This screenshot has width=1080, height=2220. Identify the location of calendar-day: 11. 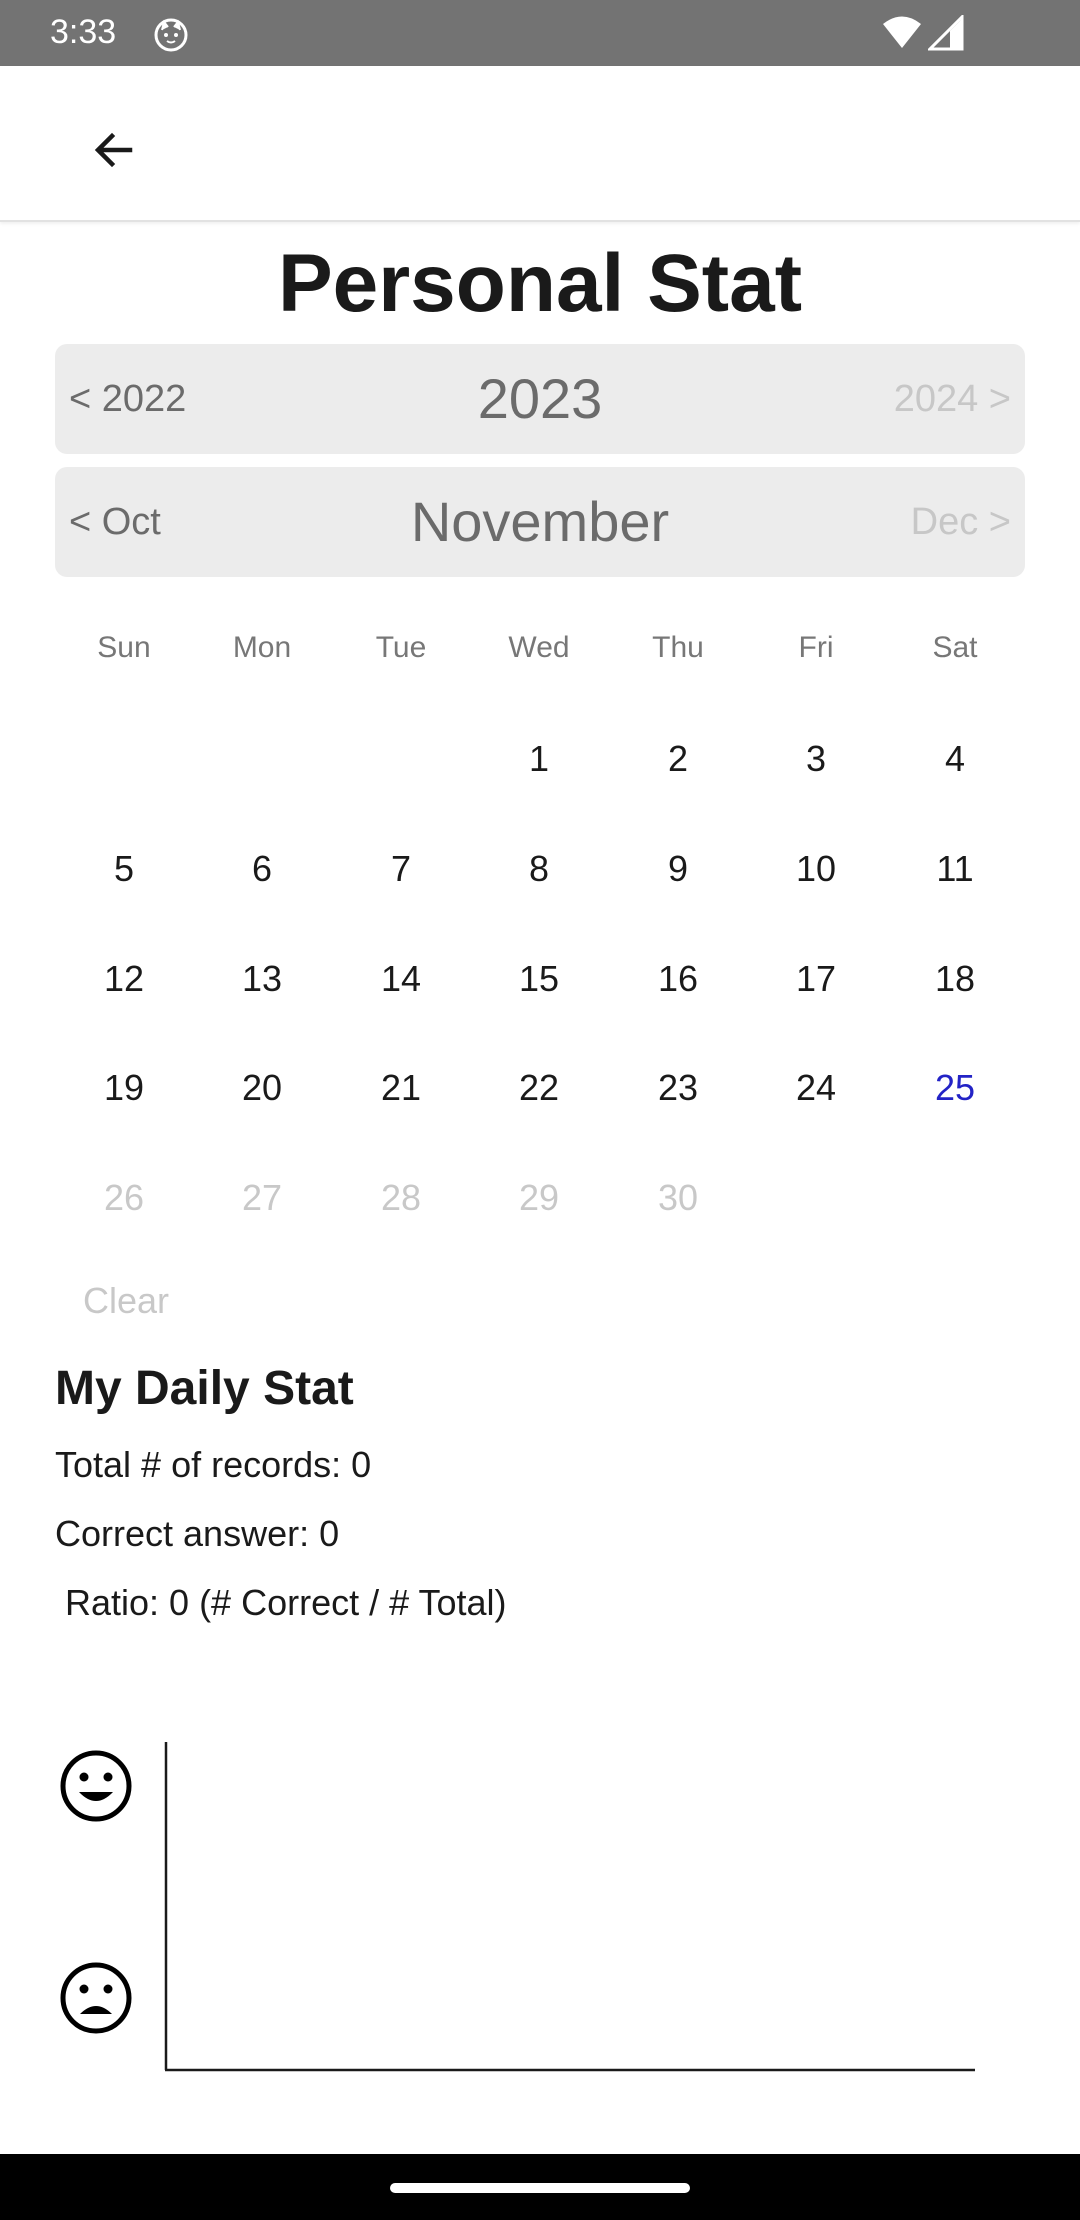
(955, 869).